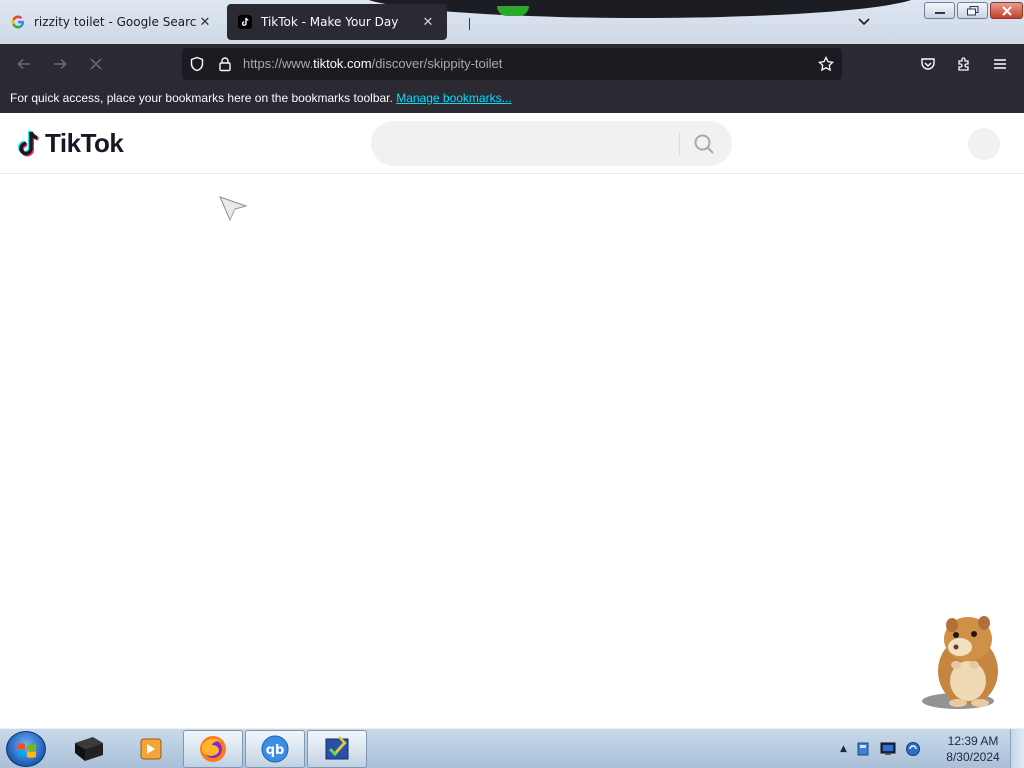  I want to click on restore-icon, so click(972, 10).